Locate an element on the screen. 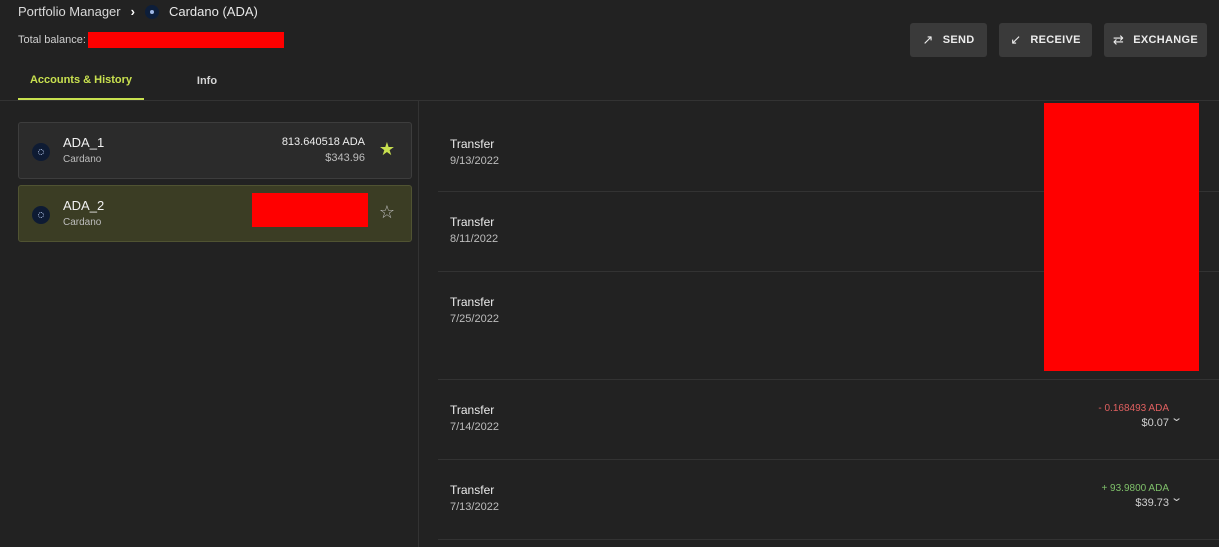  total-balance-label: Total balance: is located at coordinates (52, 40).